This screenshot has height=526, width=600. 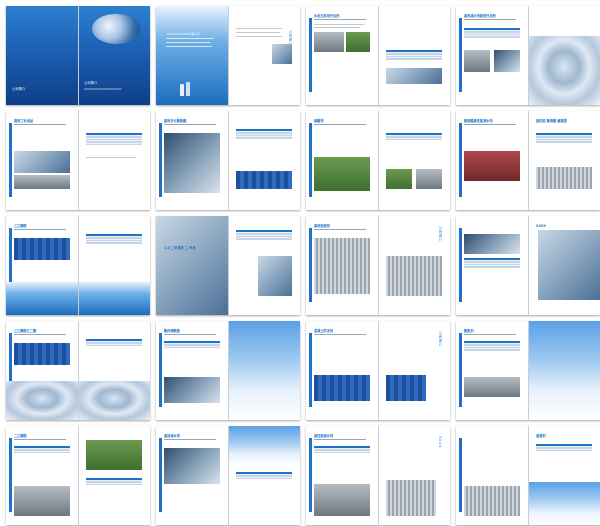 What do you see at coordinates (564, 160) in the screenshot?
I see `product-detail-page: 高性能 聚羧酸 缓凝型` at bounding box center [564, 160].